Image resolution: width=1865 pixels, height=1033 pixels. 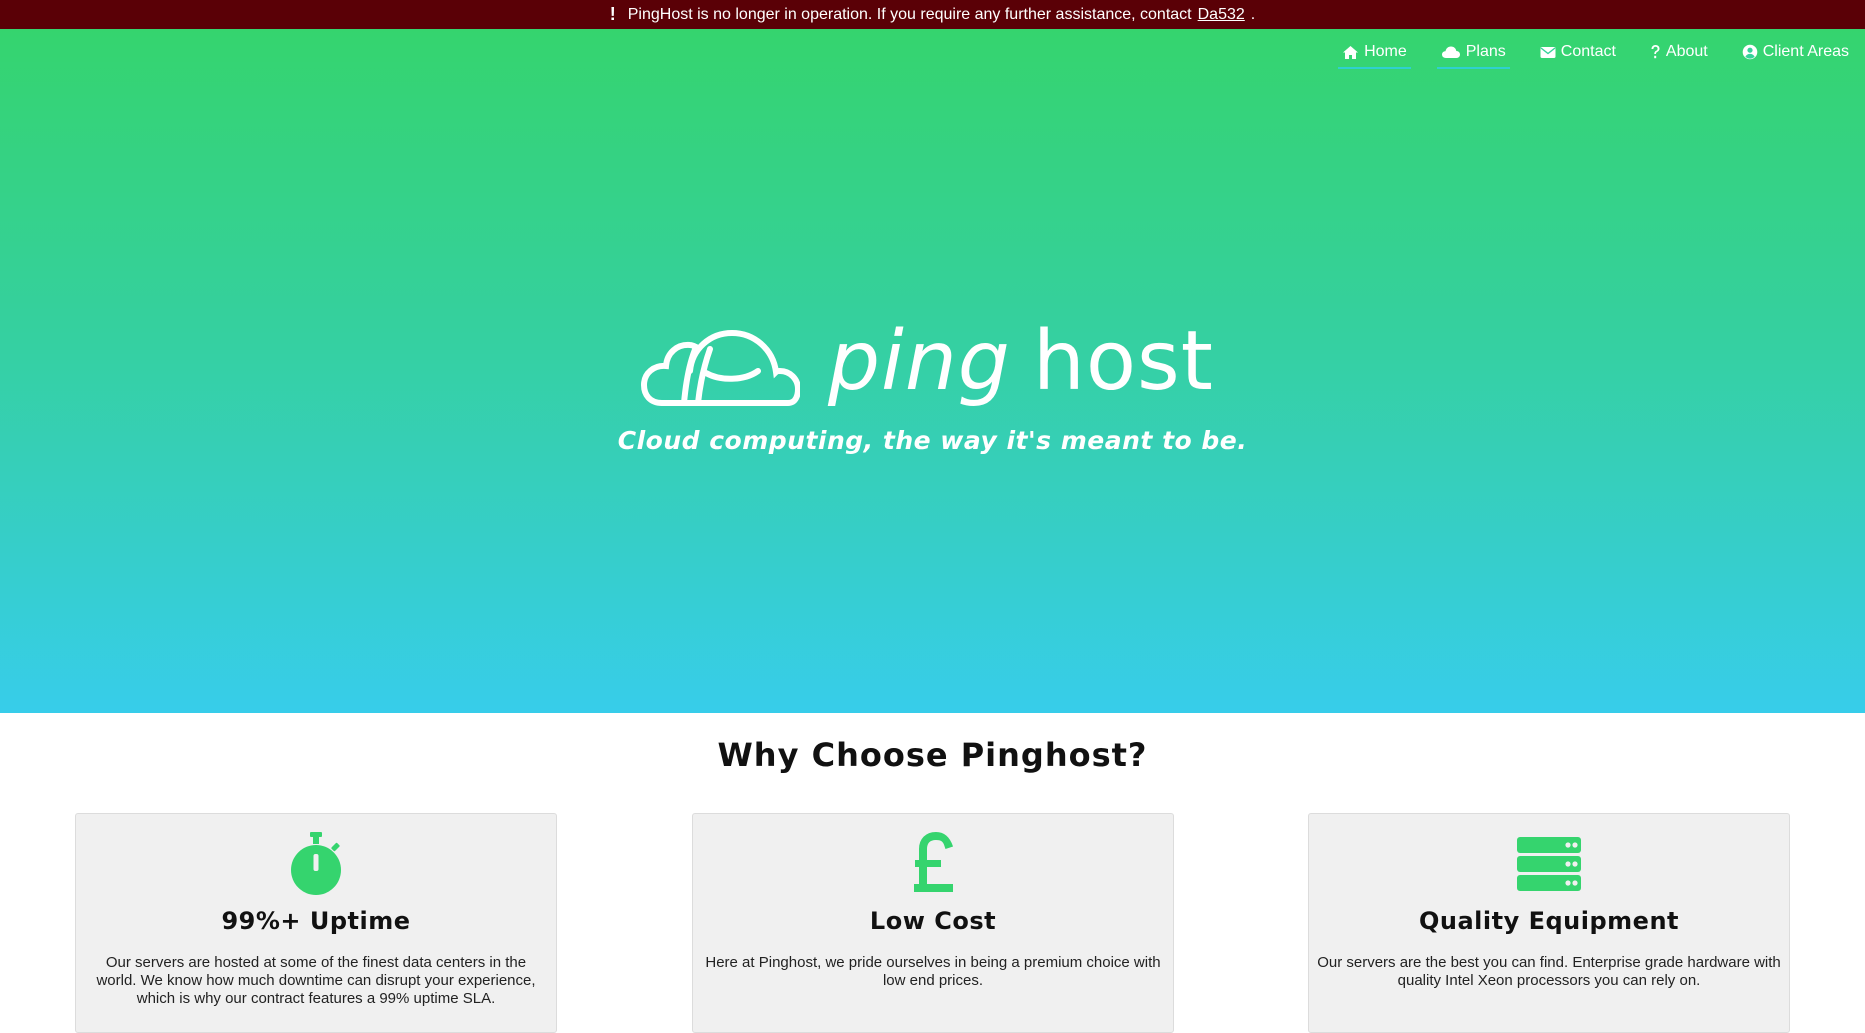 I want to click on nav-about-label: About, so click(x=1686, y=51).